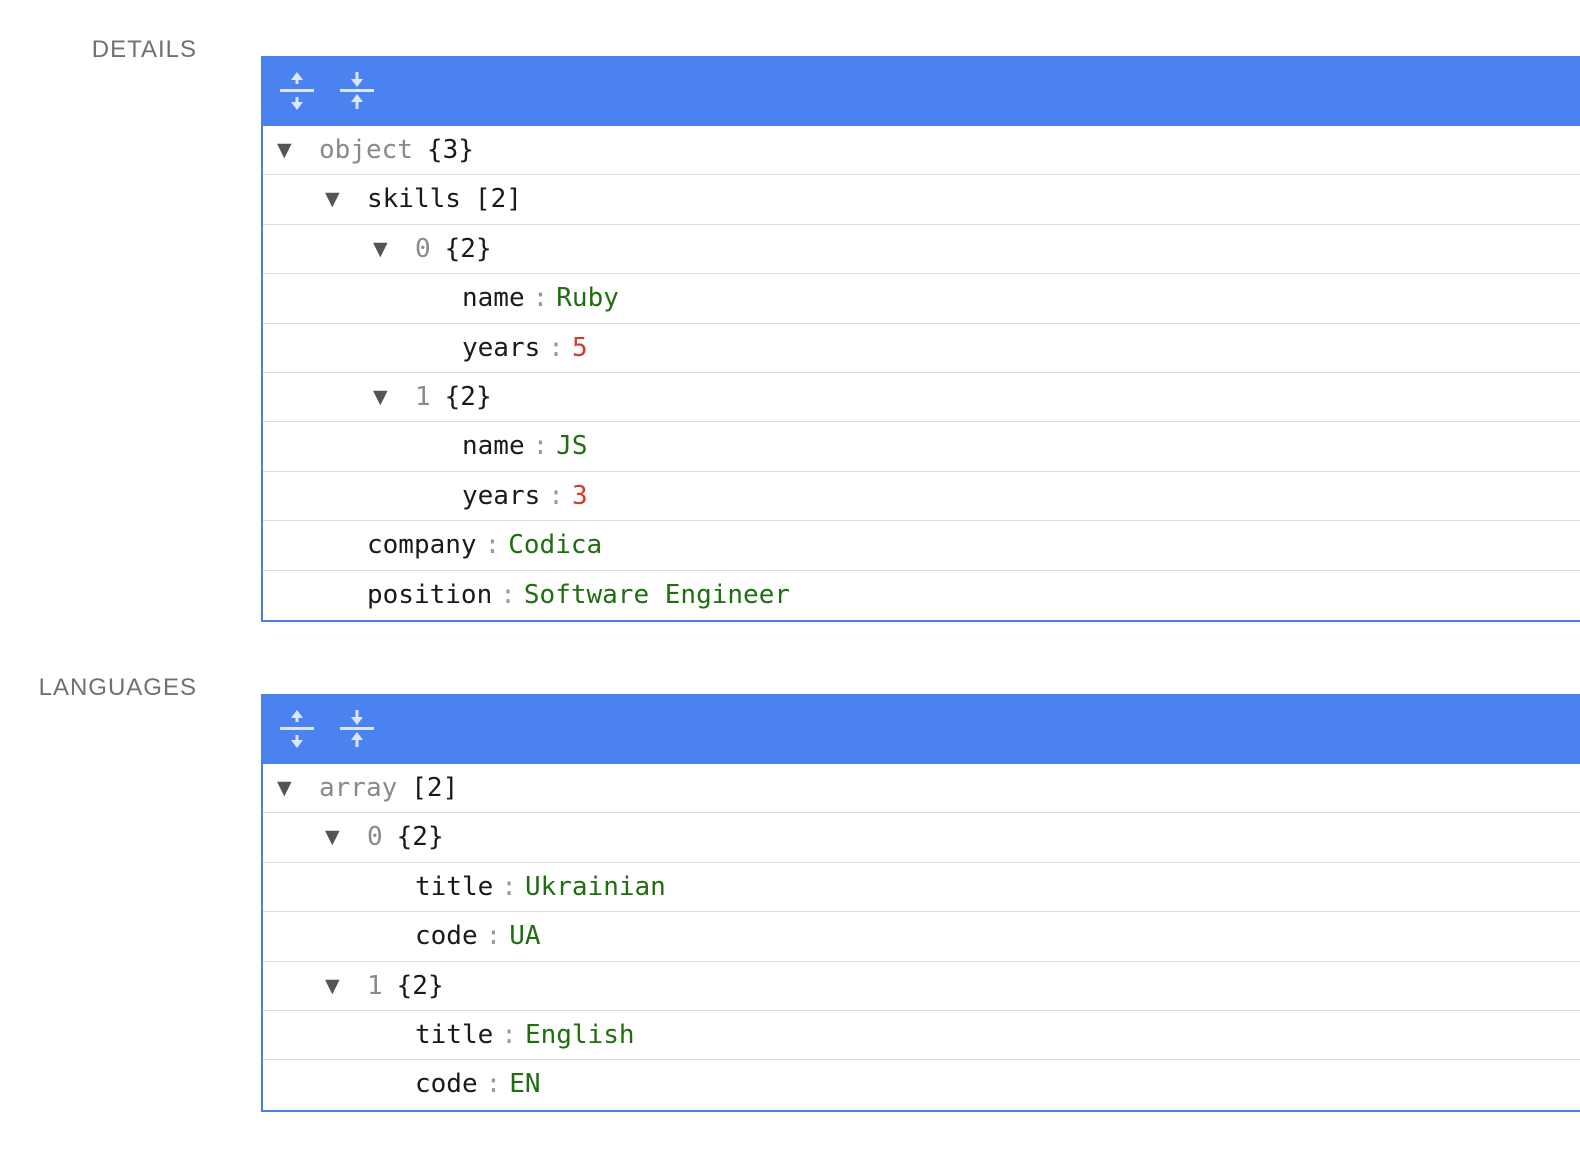 The image size is (1580, 1152). Describe the element at coordinates (921, 447) in the screenshot. I see `tree-row-skill-1-name: name: JS` at that location.